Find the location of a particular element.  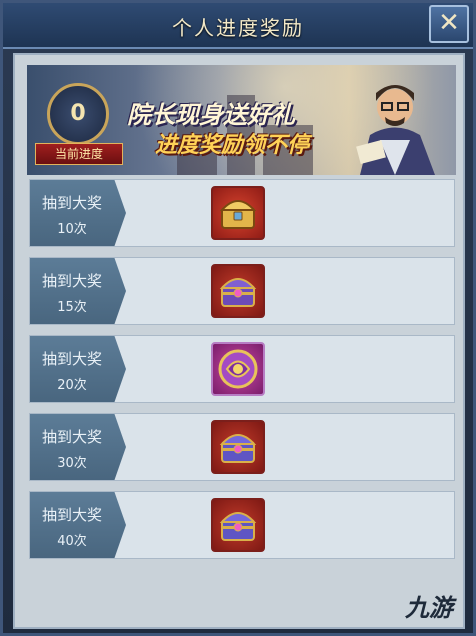

reward-row: 抽到大奖 40次 is located at coordinates (242, 525).